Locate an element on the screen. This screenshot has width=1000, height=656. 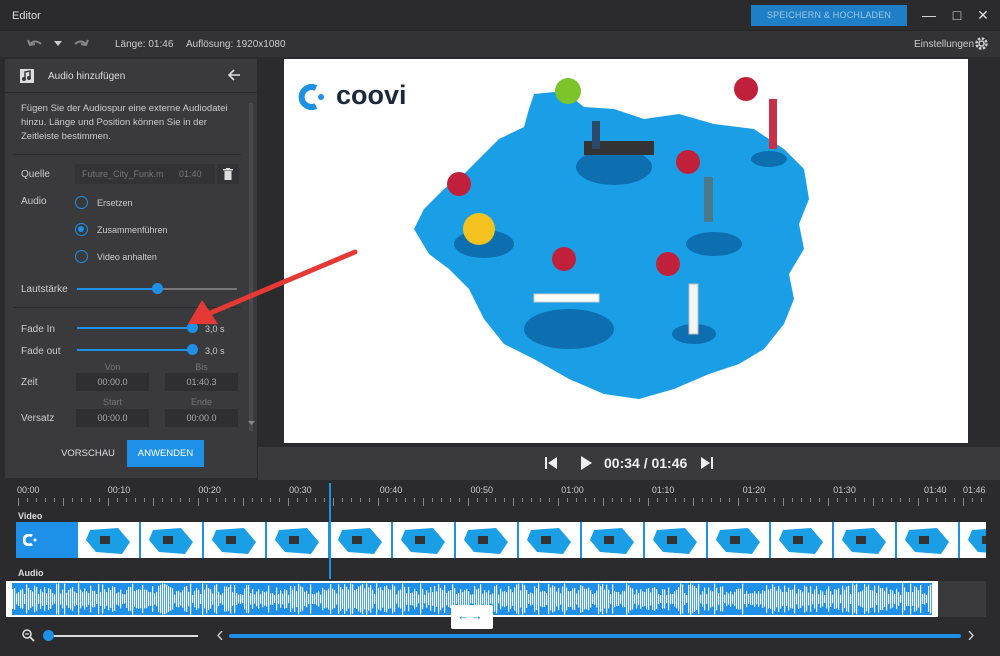
delete-source-button is located at coordinates (228, 174).